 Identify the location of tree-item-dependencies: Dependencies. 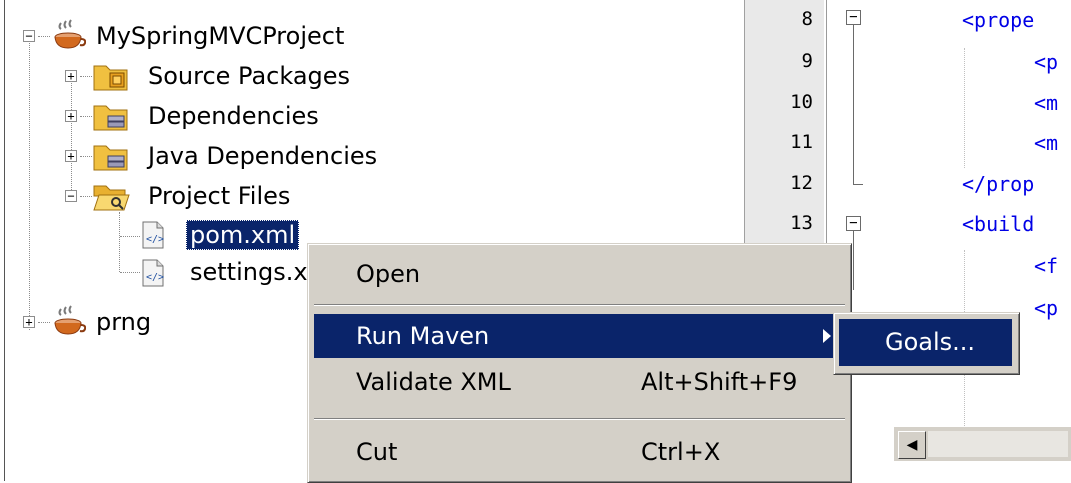
(233, 116).